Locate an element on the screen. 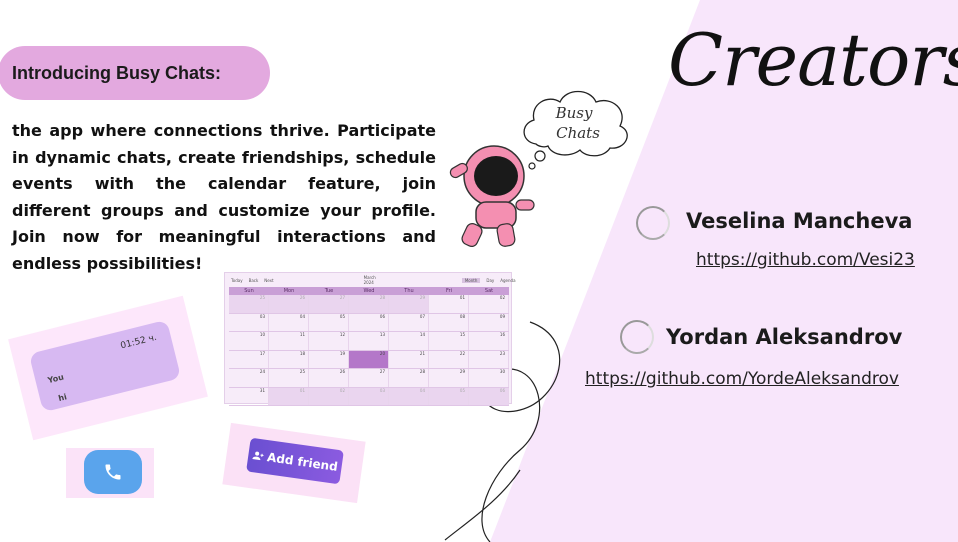 The image size is (958, 542). calendar-back-button: Back is located at coordinates (254, 280).